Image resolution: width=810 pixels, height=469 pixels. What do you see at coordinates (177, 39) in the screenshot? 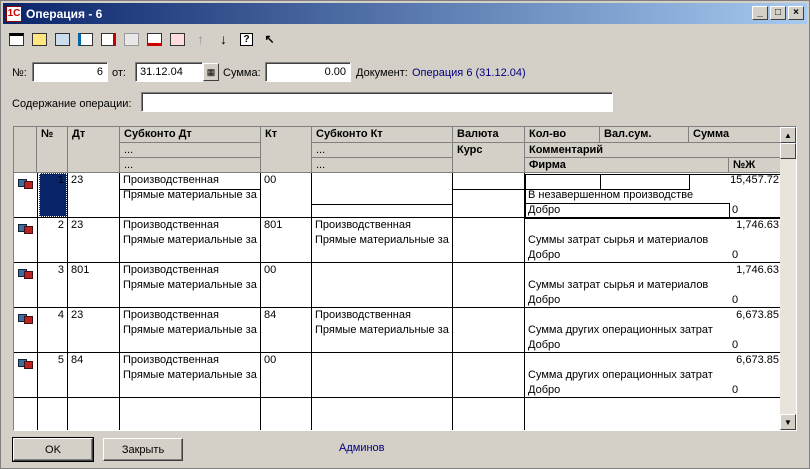
I see `insert-row-icon` at bounding box center [177, 39].